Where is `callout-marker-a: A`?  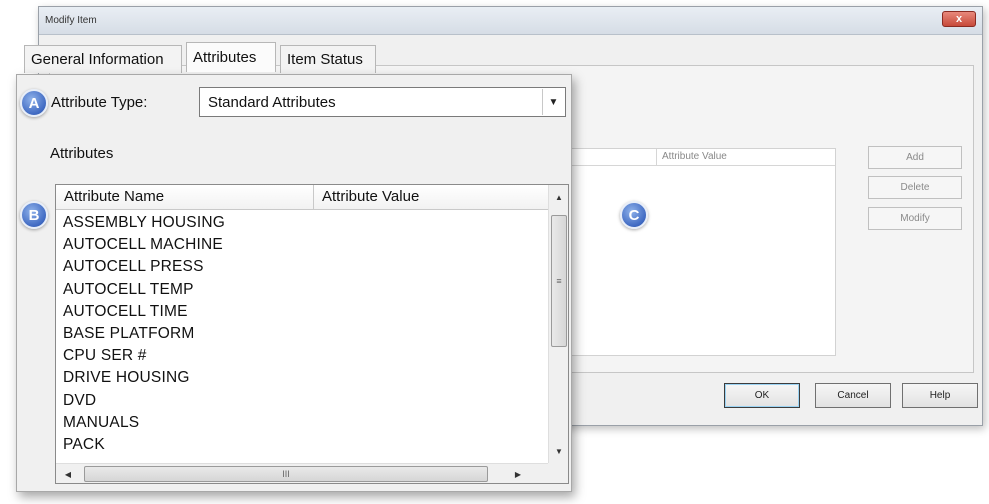 callout-marker-a: A is located at coordinates (34, 103).